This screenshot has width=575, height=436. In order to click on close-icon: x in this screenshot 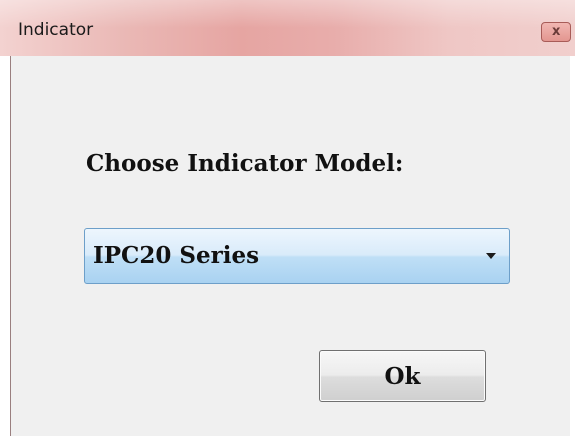, I will do `click(556, 31)`.